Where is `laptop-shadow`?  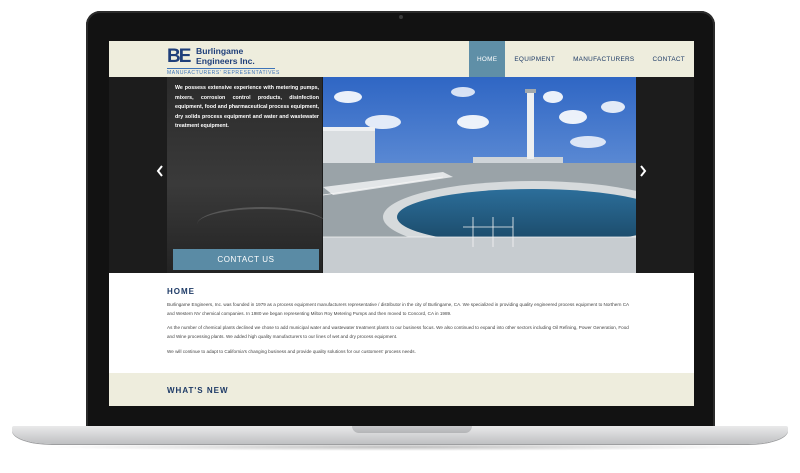 laptop-shadow is located at coordinates (400, 447).